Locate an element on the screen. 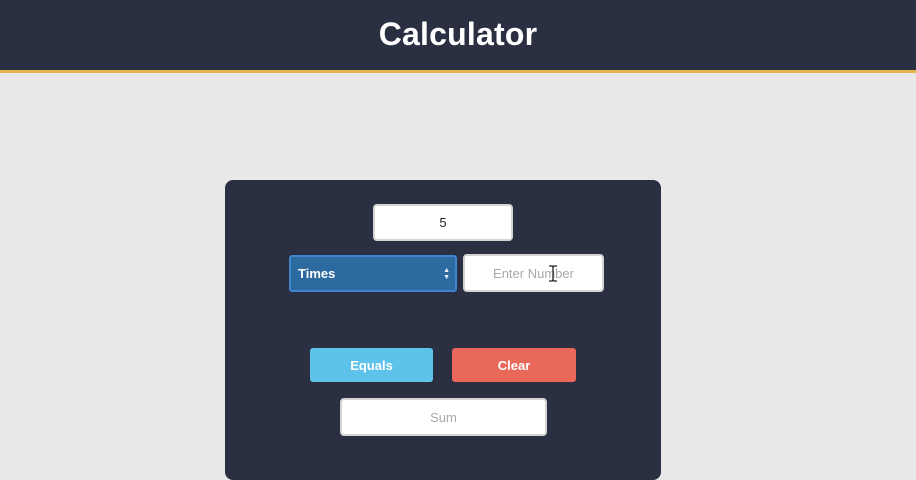 Image resolution: width=916 pixels, height=480 pixels. equals-button: Equals is located at coordinates (371, 365).